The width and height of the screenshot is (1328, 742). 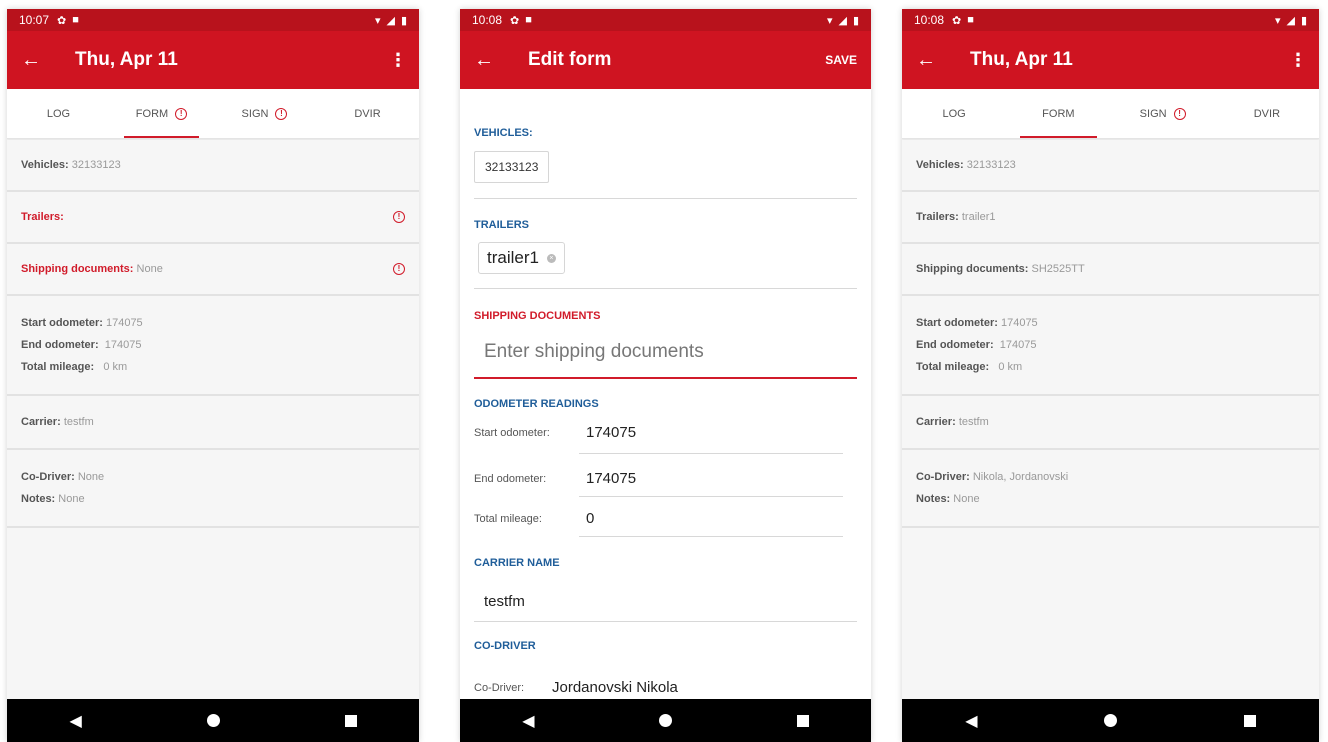 I want to click on tab-label: LOG, so click(x=58, y=113).